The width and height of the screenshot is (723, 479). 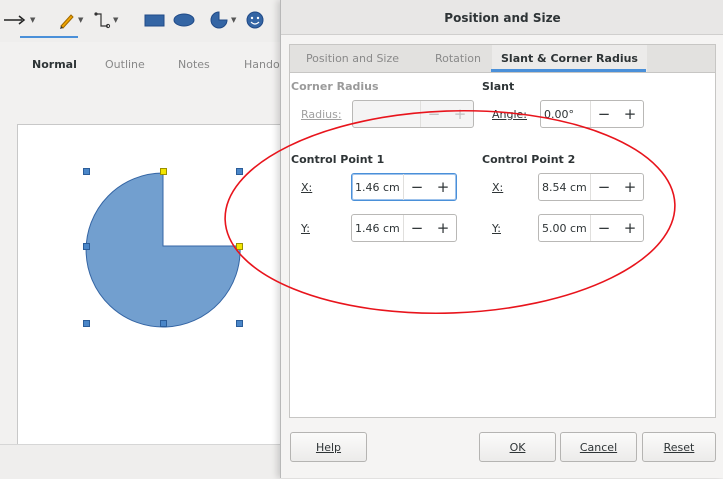 What do you see at coordinates (219, 20) in the screenshot?
I see `pie-shape-icon` at bounding box center [219, 20].